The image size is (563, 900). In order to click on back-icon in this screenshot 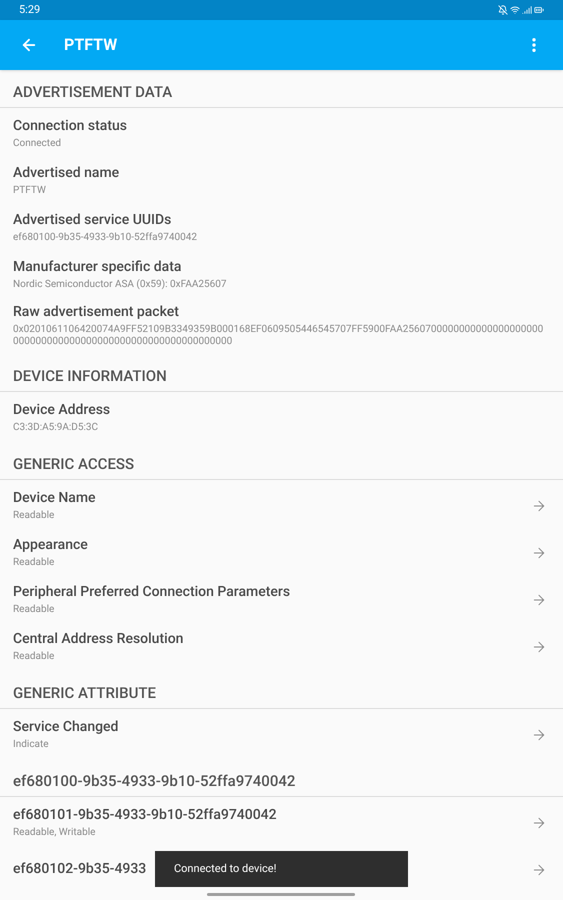, I will do `click(29, 45)`.